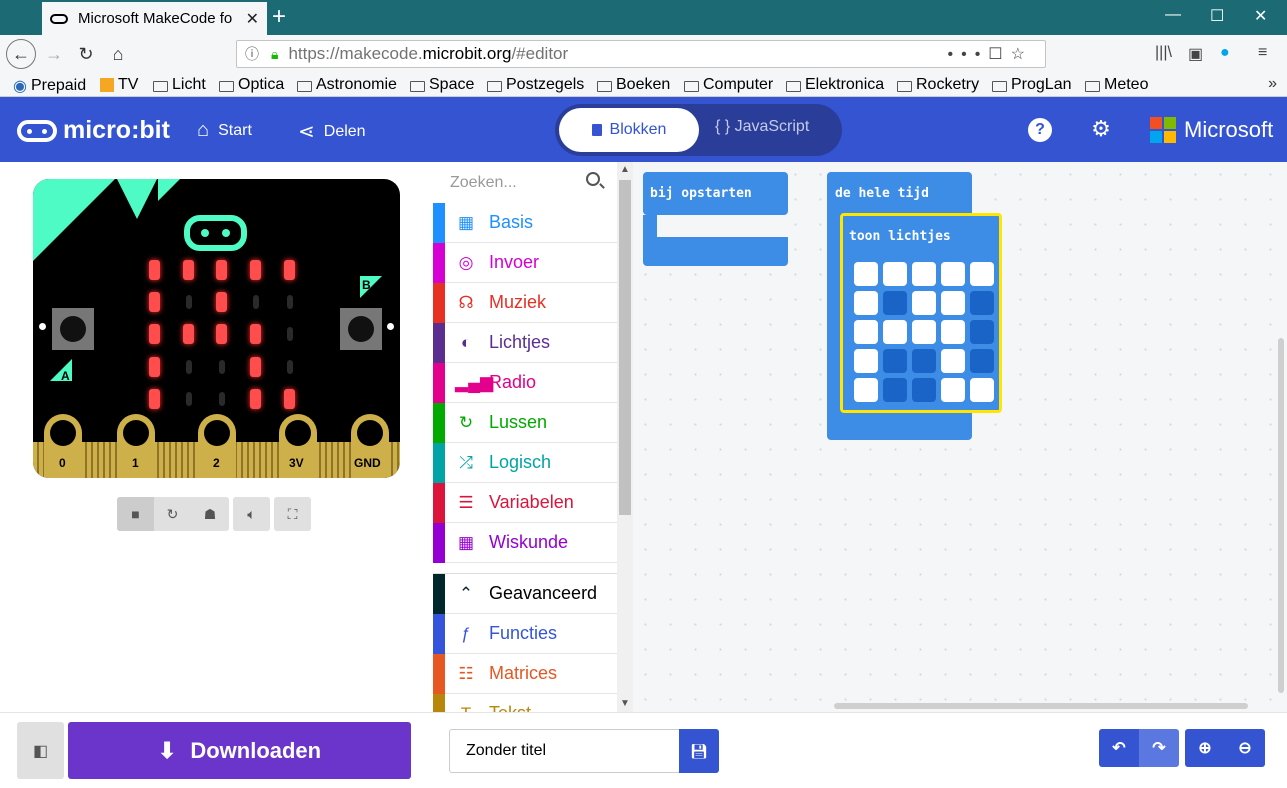  What do you see at coordinates (239, 750) in the screenshot?
I see `download-button: ⬇ Downloaden` at bounding box center [239, 750].